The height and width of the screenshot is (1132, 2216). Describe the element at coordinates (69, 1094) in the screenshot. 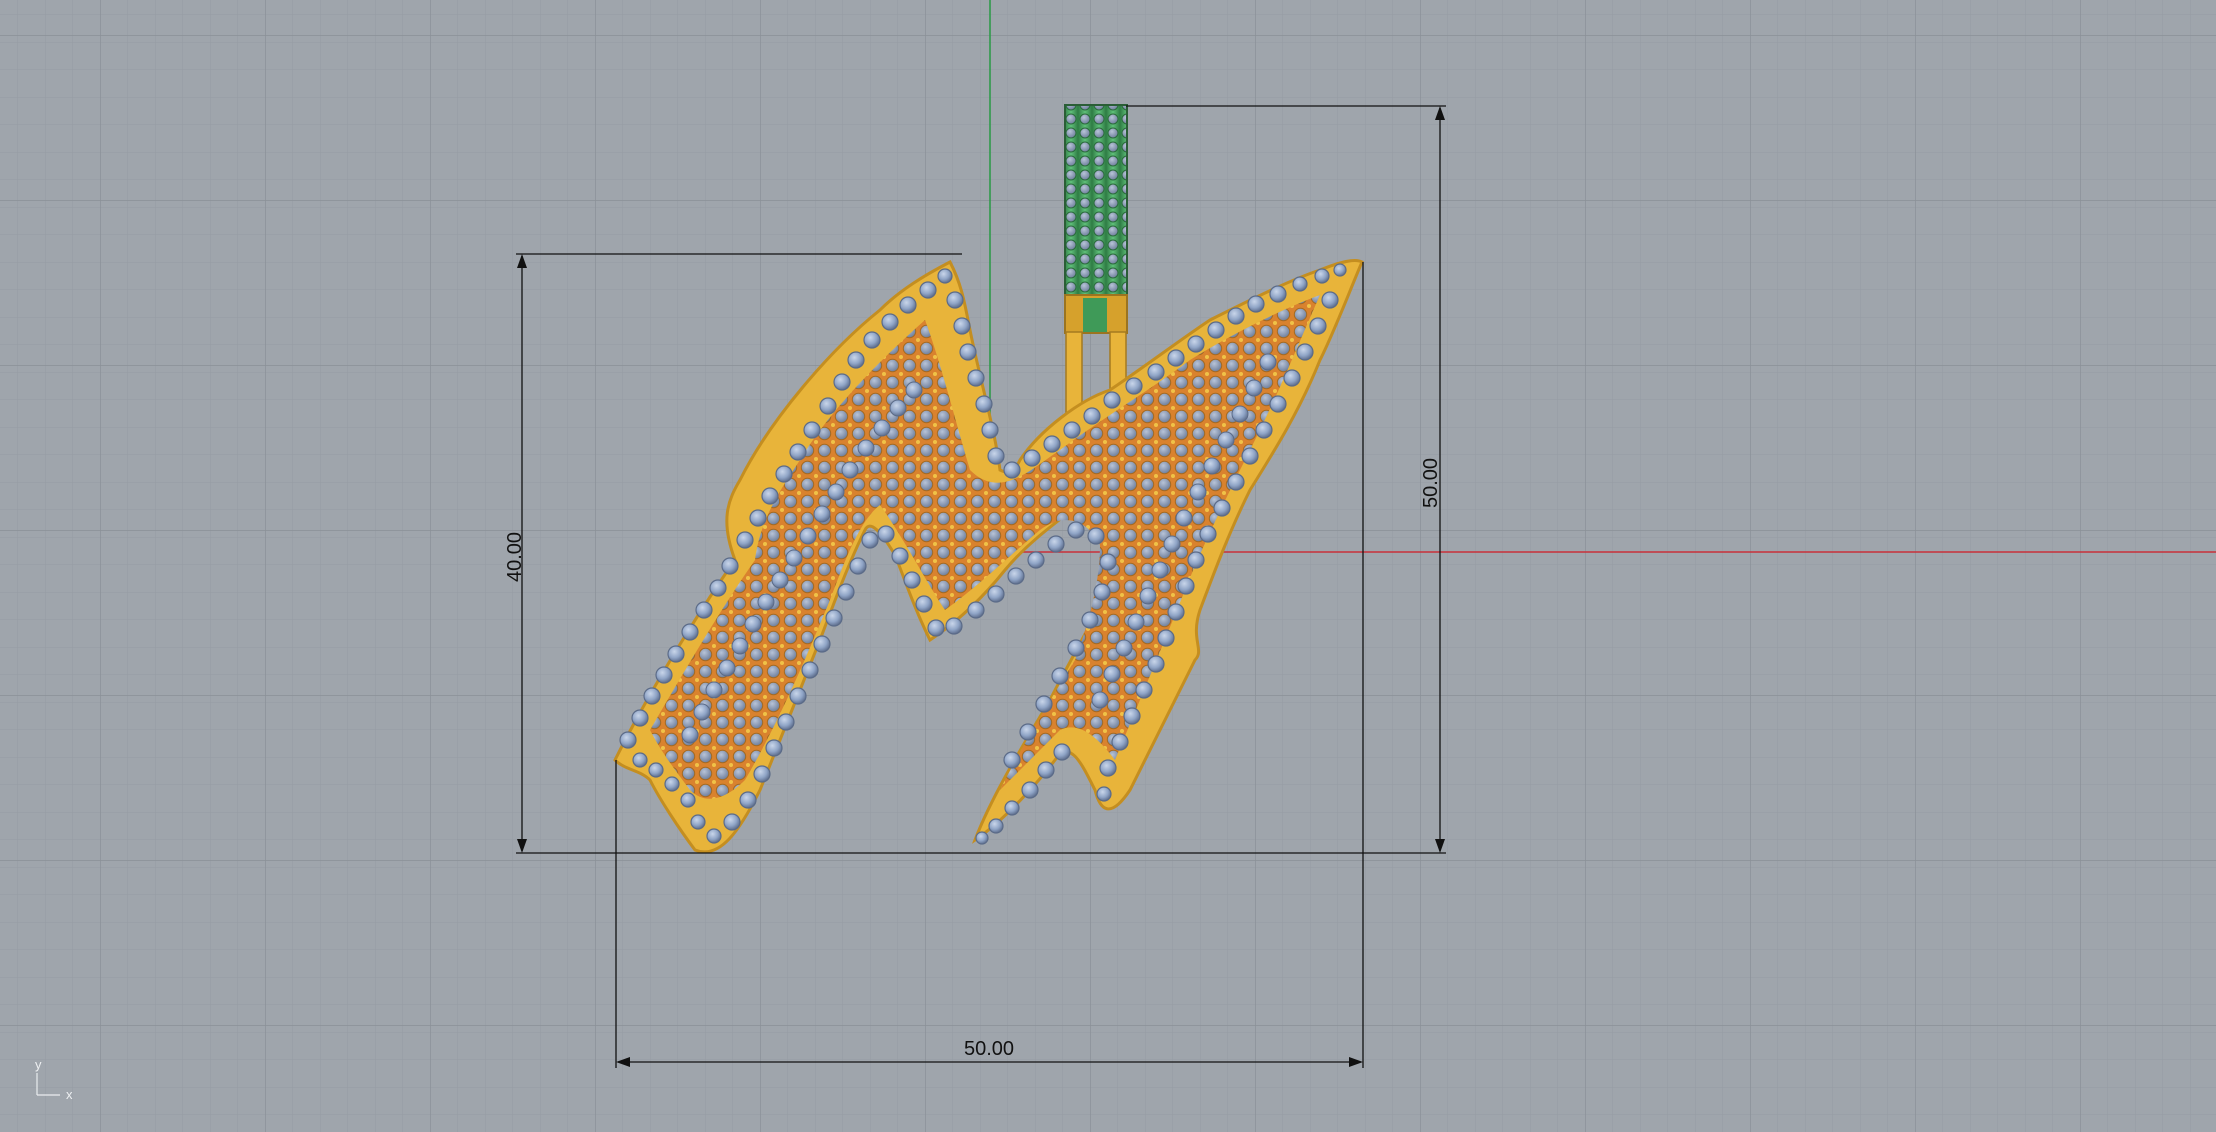

I see `axis-icon-x-label: x` at that location.